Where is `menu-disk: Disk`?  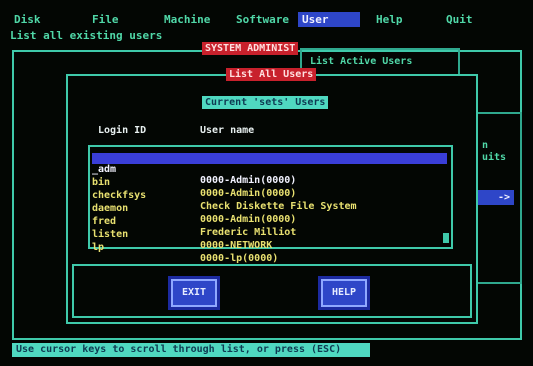 menu-disk: Disk is located at coordinates (27, 19).